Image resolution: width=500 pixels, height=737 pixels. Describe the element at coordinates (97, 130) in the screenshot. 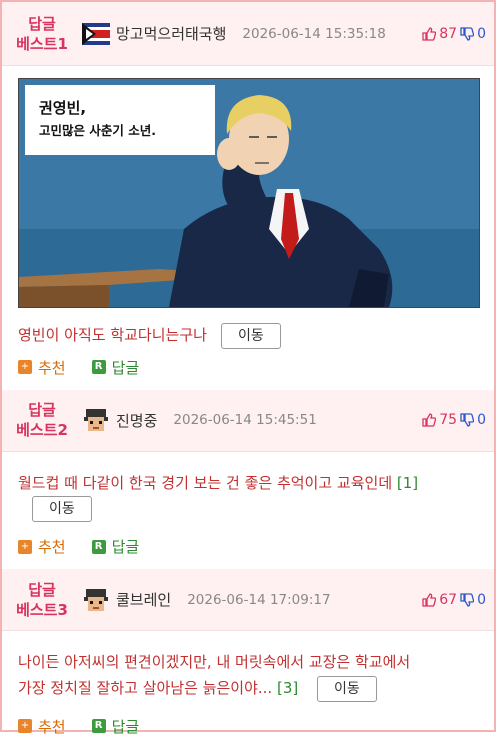

I see `image-caption-line2: 고민많은 사춘기 소년.` at that location.